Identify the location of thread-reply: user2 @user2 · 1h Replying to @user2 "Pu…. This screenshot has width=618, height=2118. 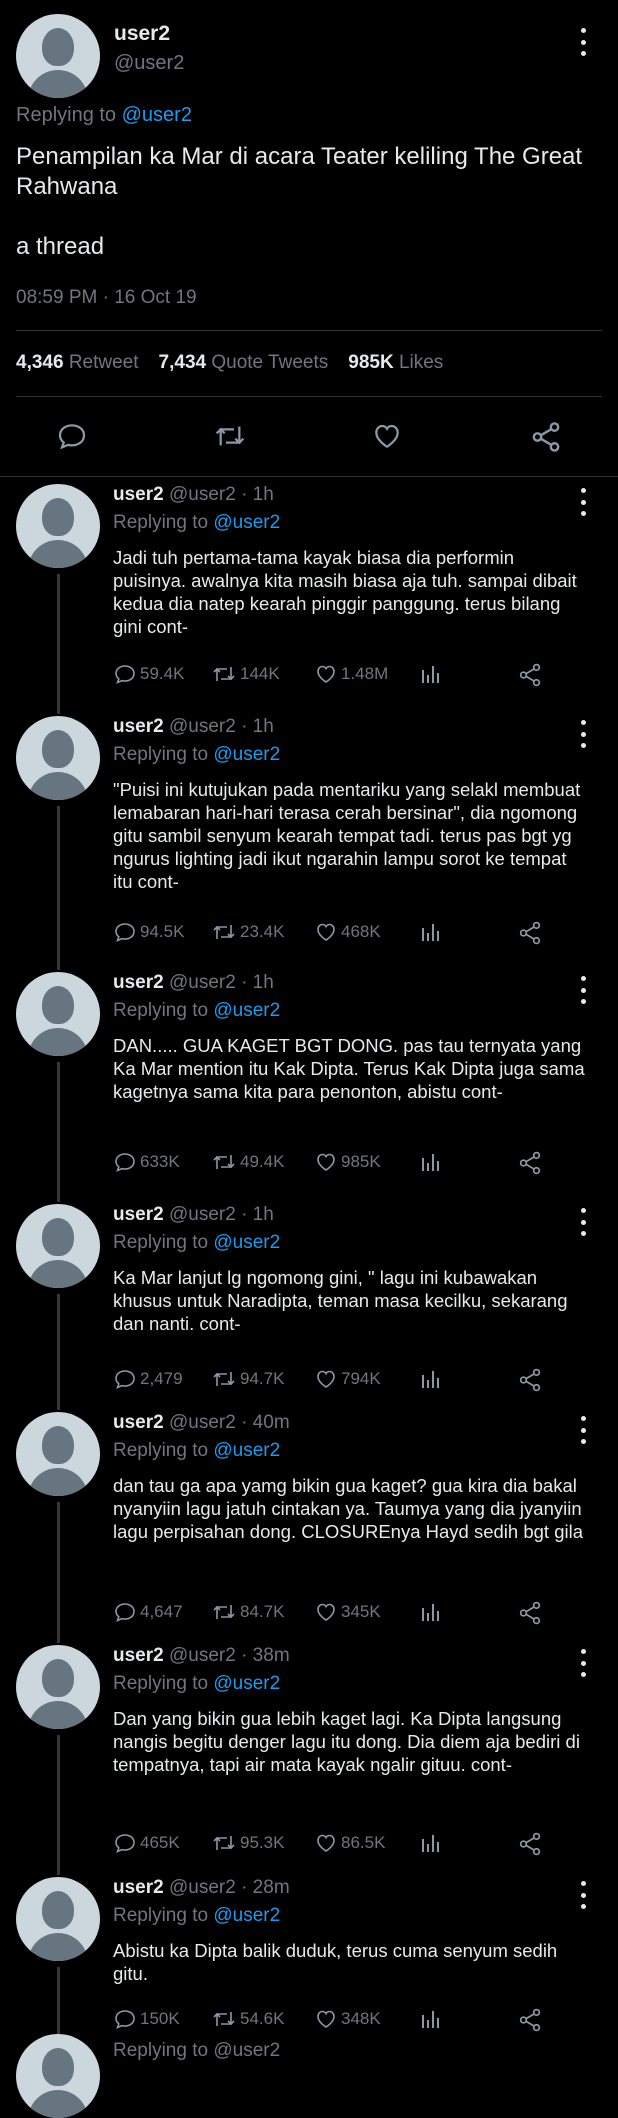
(309, 844).